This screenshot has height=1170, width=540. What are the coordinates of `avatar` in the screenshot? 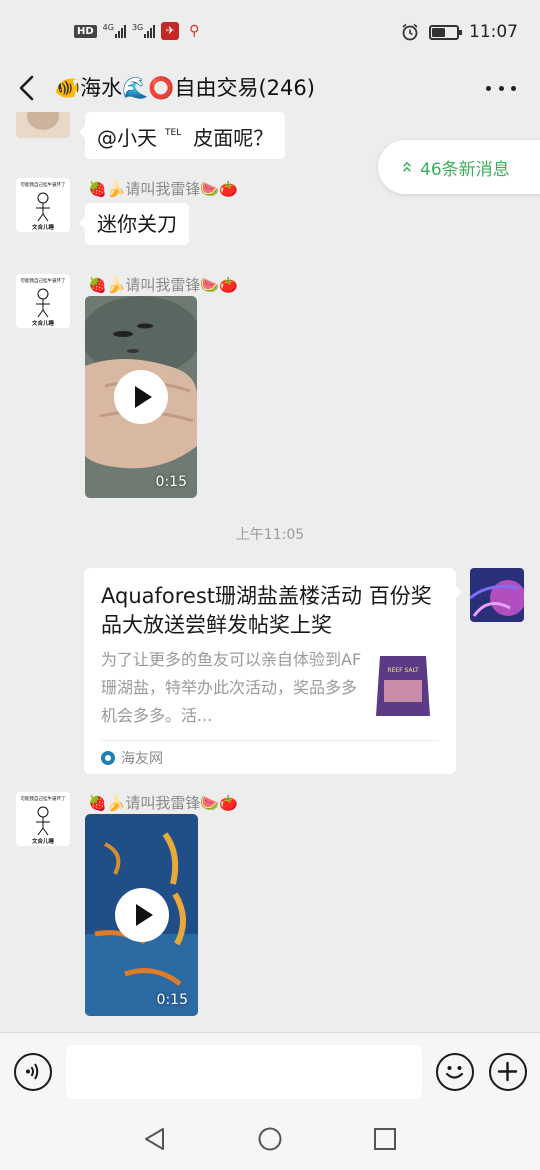 It's located at (43, 125).